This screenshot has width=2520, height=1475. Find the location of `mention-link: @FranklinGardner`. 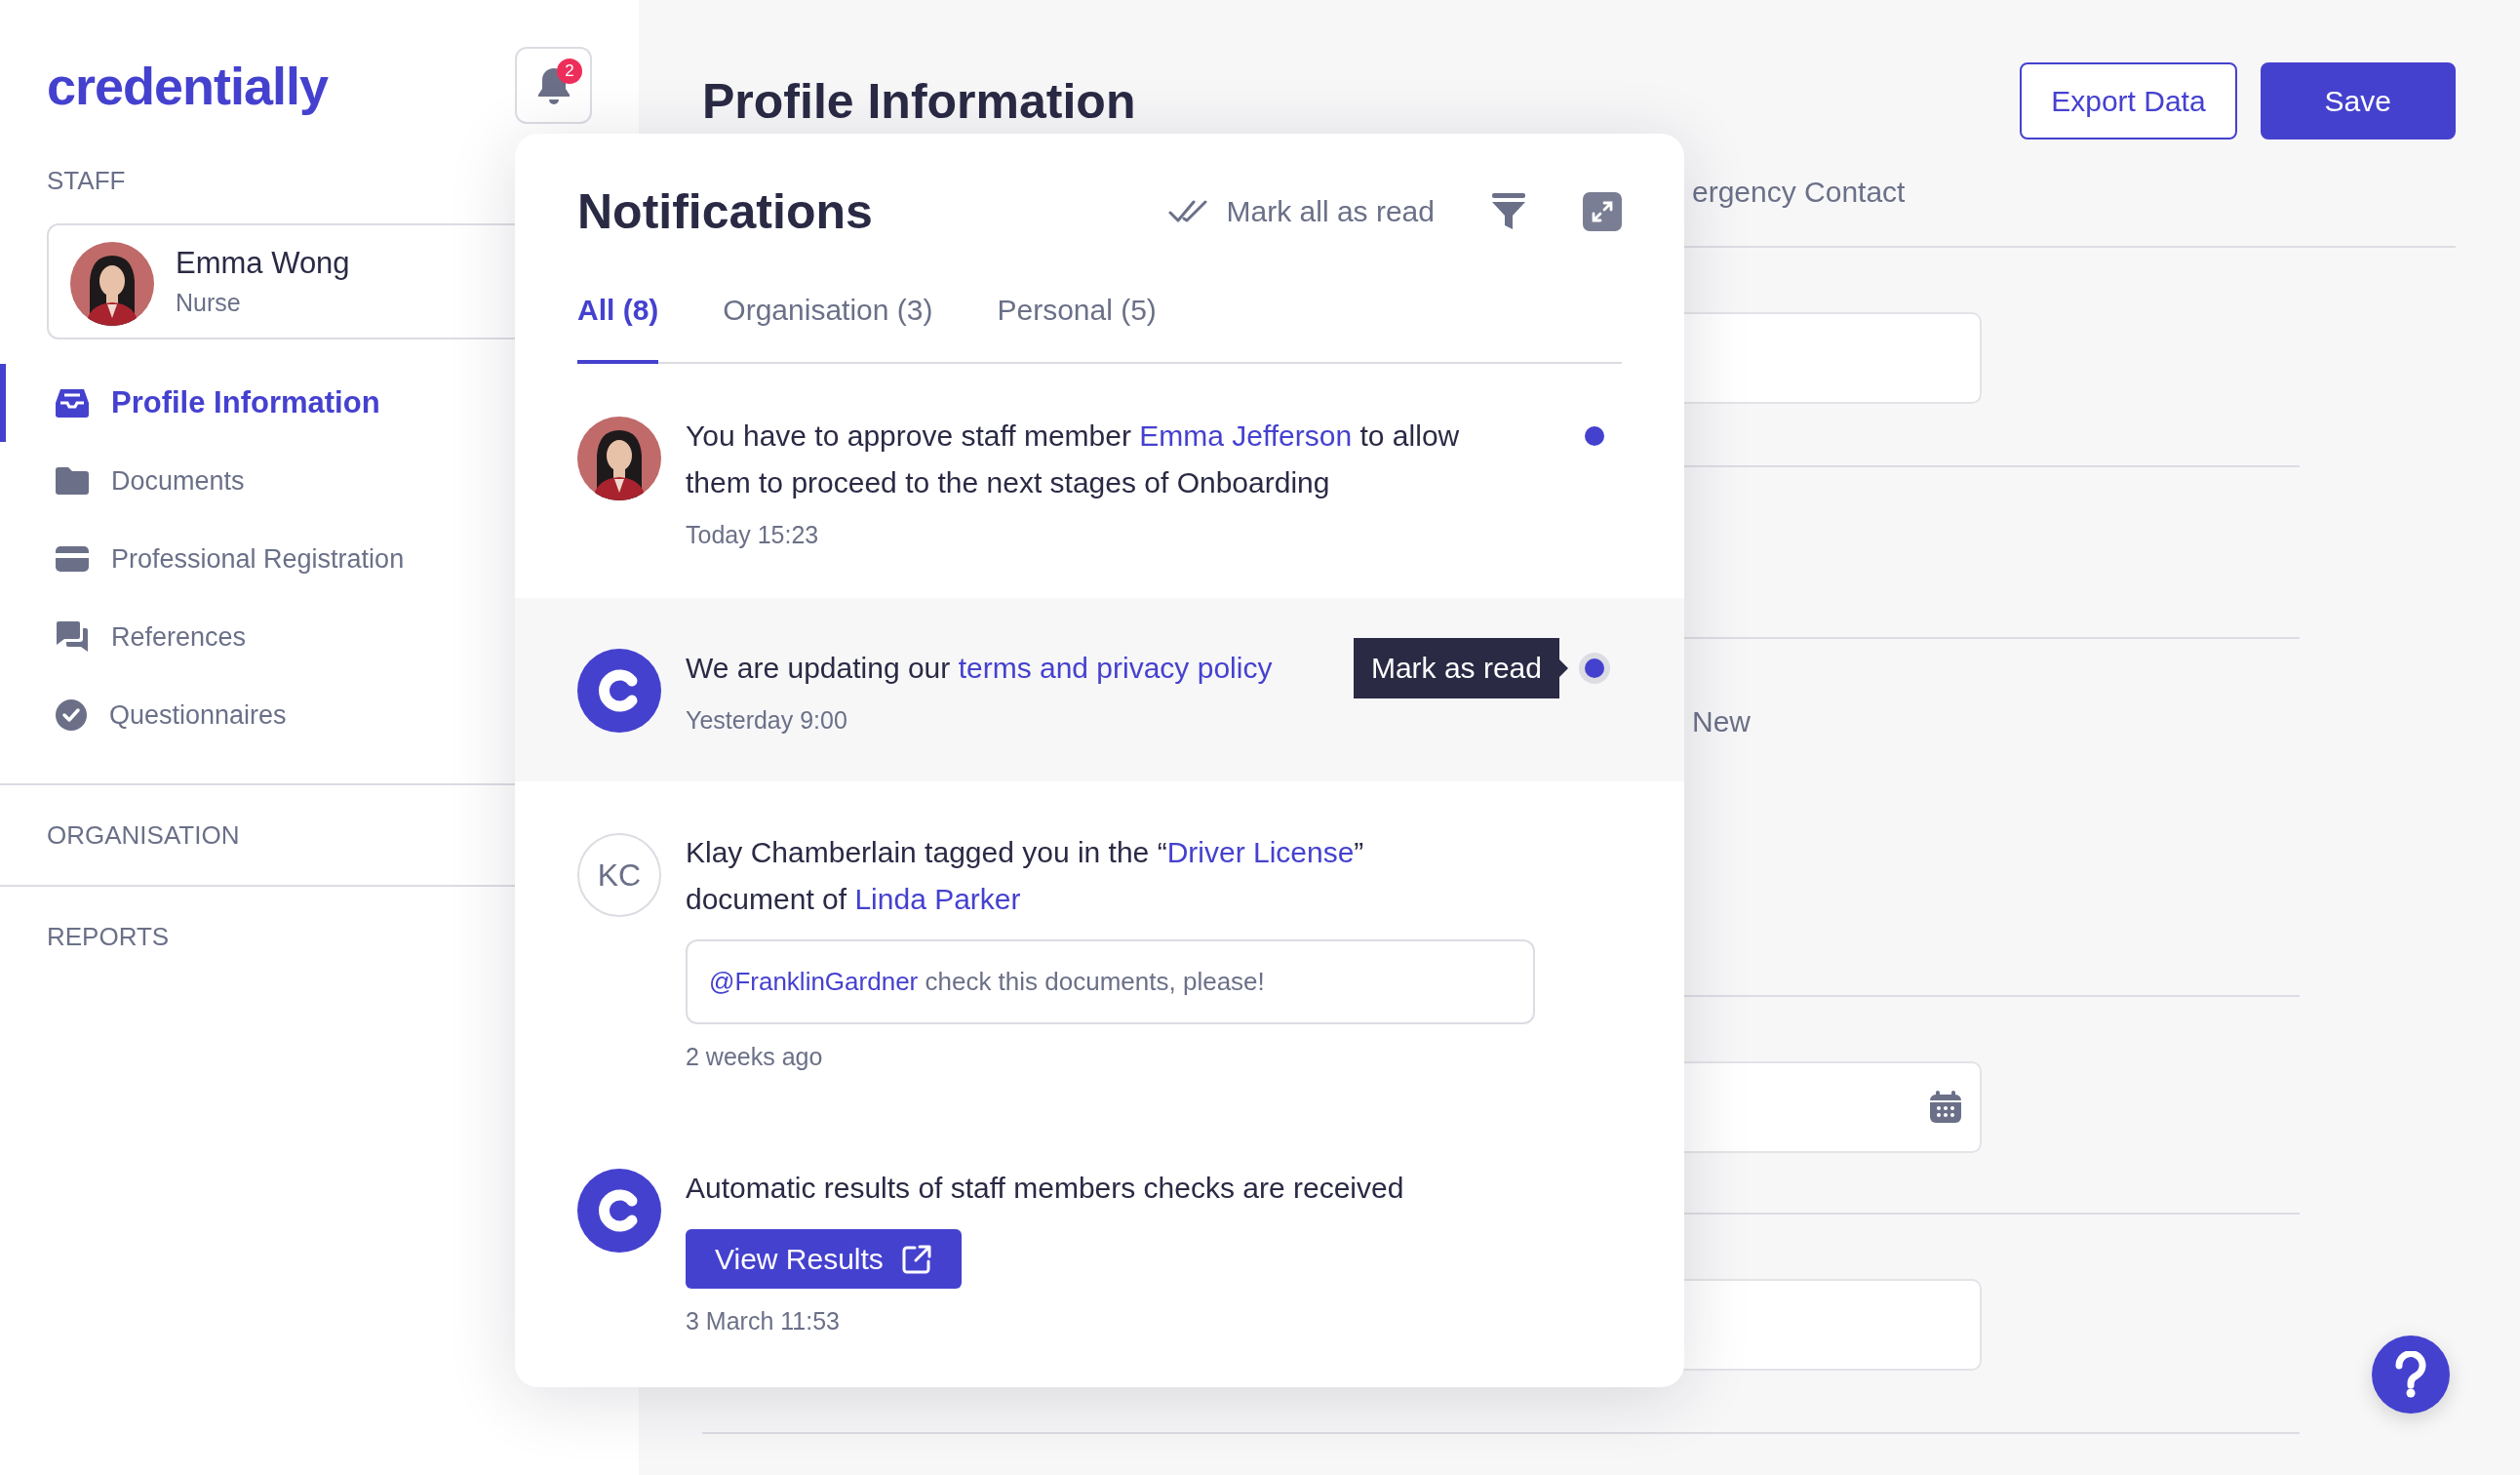

mention-link: @FranklinGardner is located at coordinates (814, 982).